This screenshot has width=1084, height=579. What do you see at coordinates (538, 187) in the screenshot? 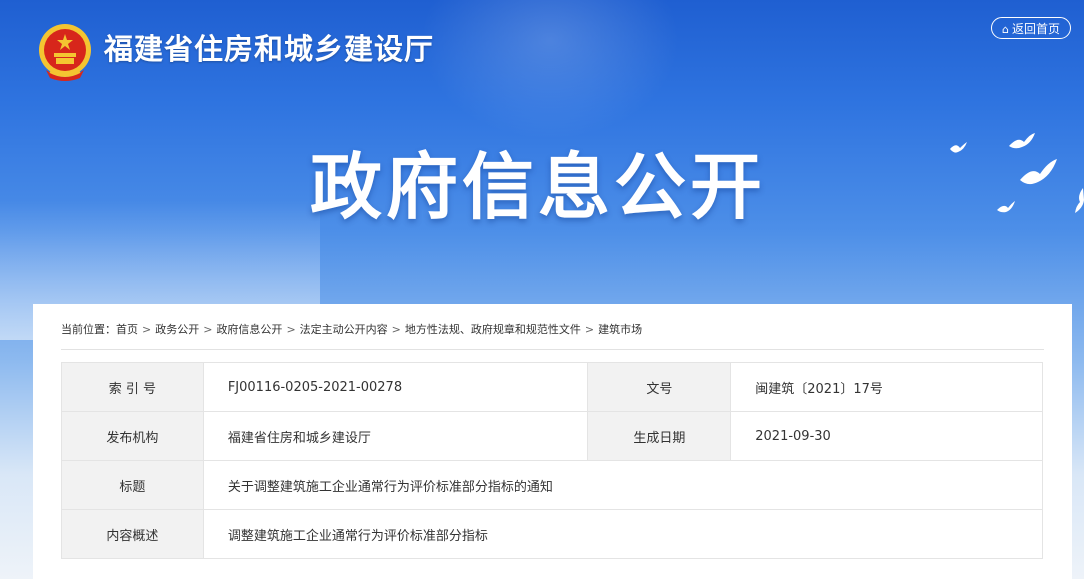
I see `banner-title: 政府信息公开` at bounding box center [538, 187].